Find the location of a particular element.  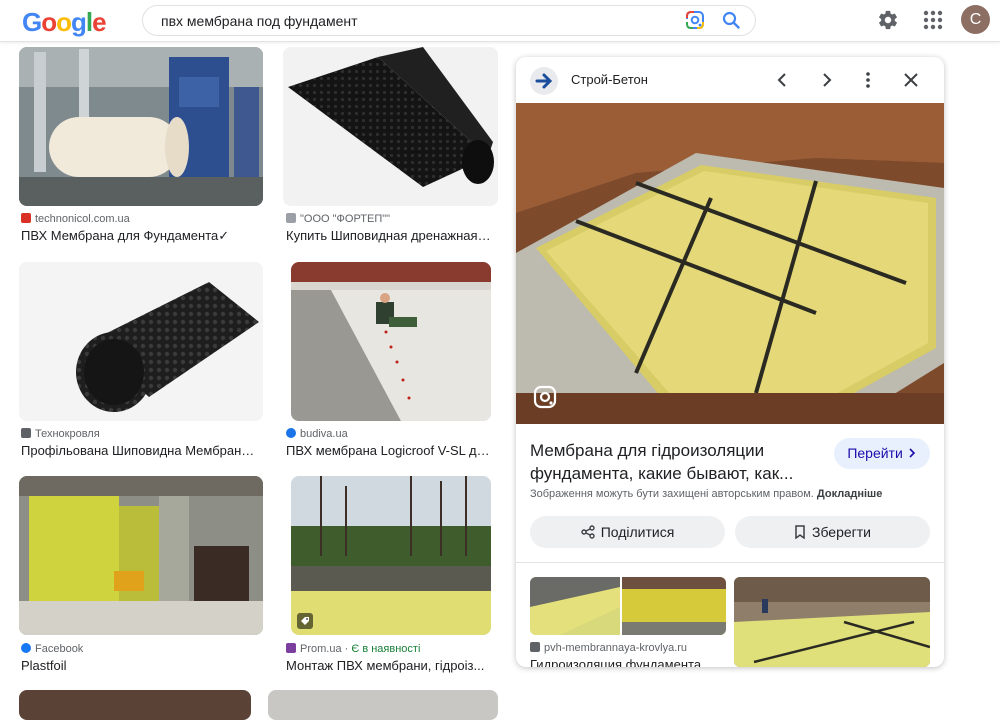

chevron-right-icon is located at coordinates (912, 453).